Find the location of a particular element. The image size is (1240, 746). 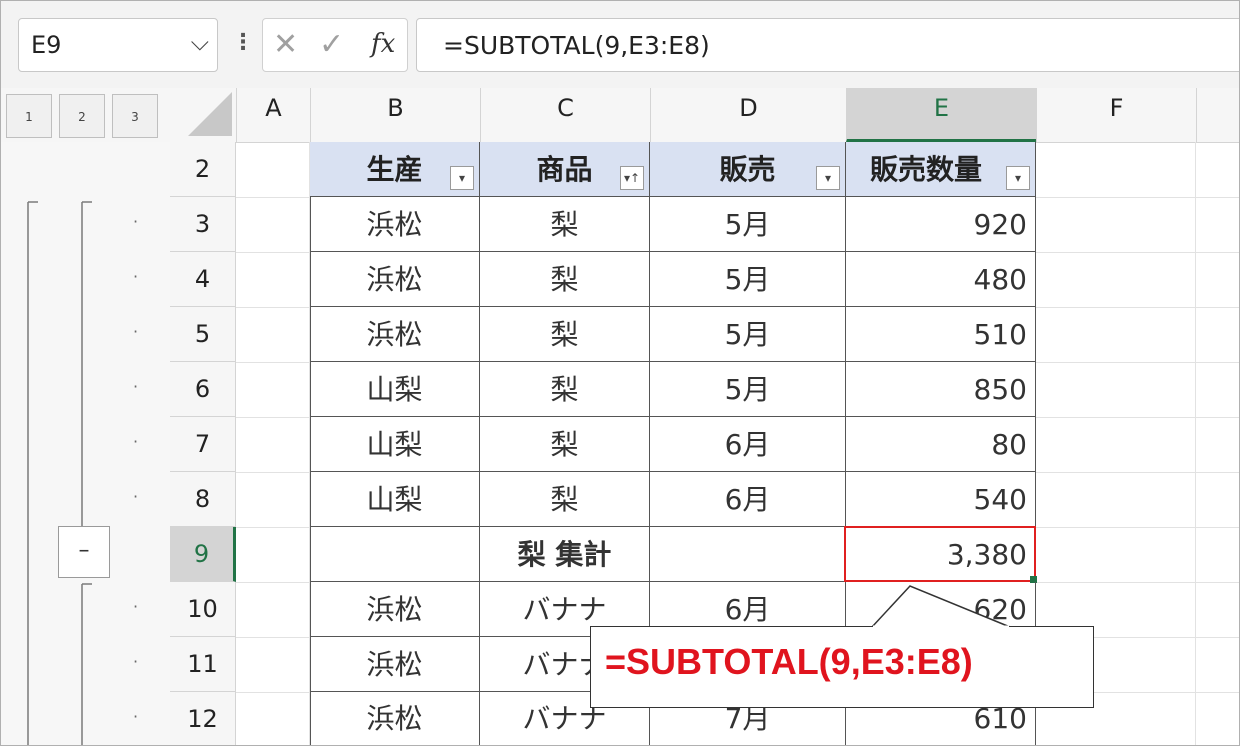

active-cell-border is located at coordinates (940, 554).